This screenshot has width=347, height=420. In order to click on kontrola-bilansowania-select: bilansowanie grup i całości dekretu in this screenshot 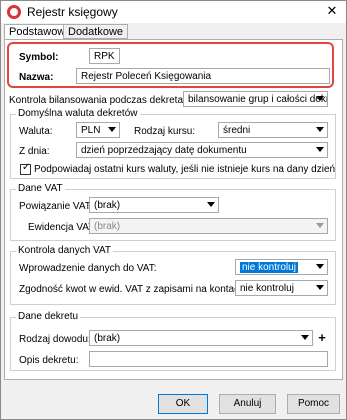, I will do `click(255, 99)`.